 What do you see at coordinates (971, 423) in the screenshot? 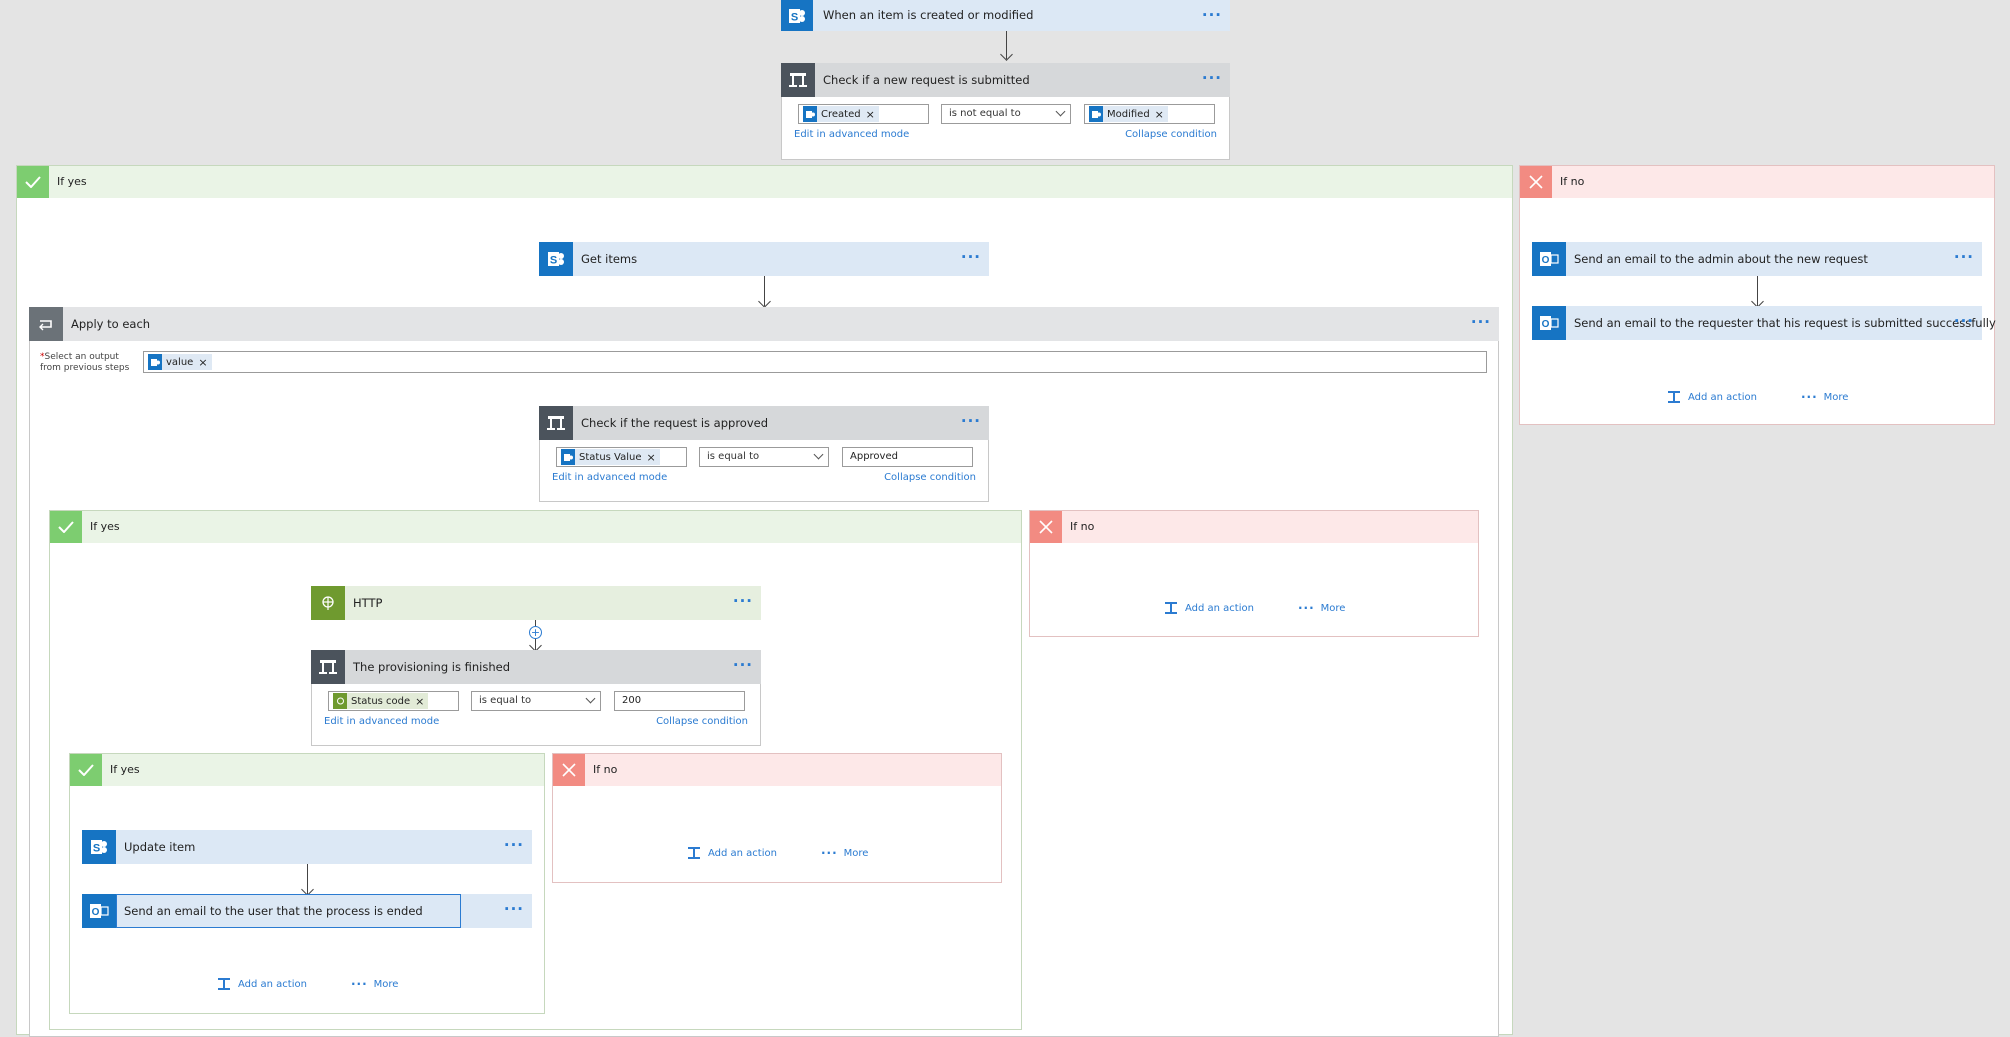
I see `check-approved-more-button: ···` at bounding box center [971, 423].